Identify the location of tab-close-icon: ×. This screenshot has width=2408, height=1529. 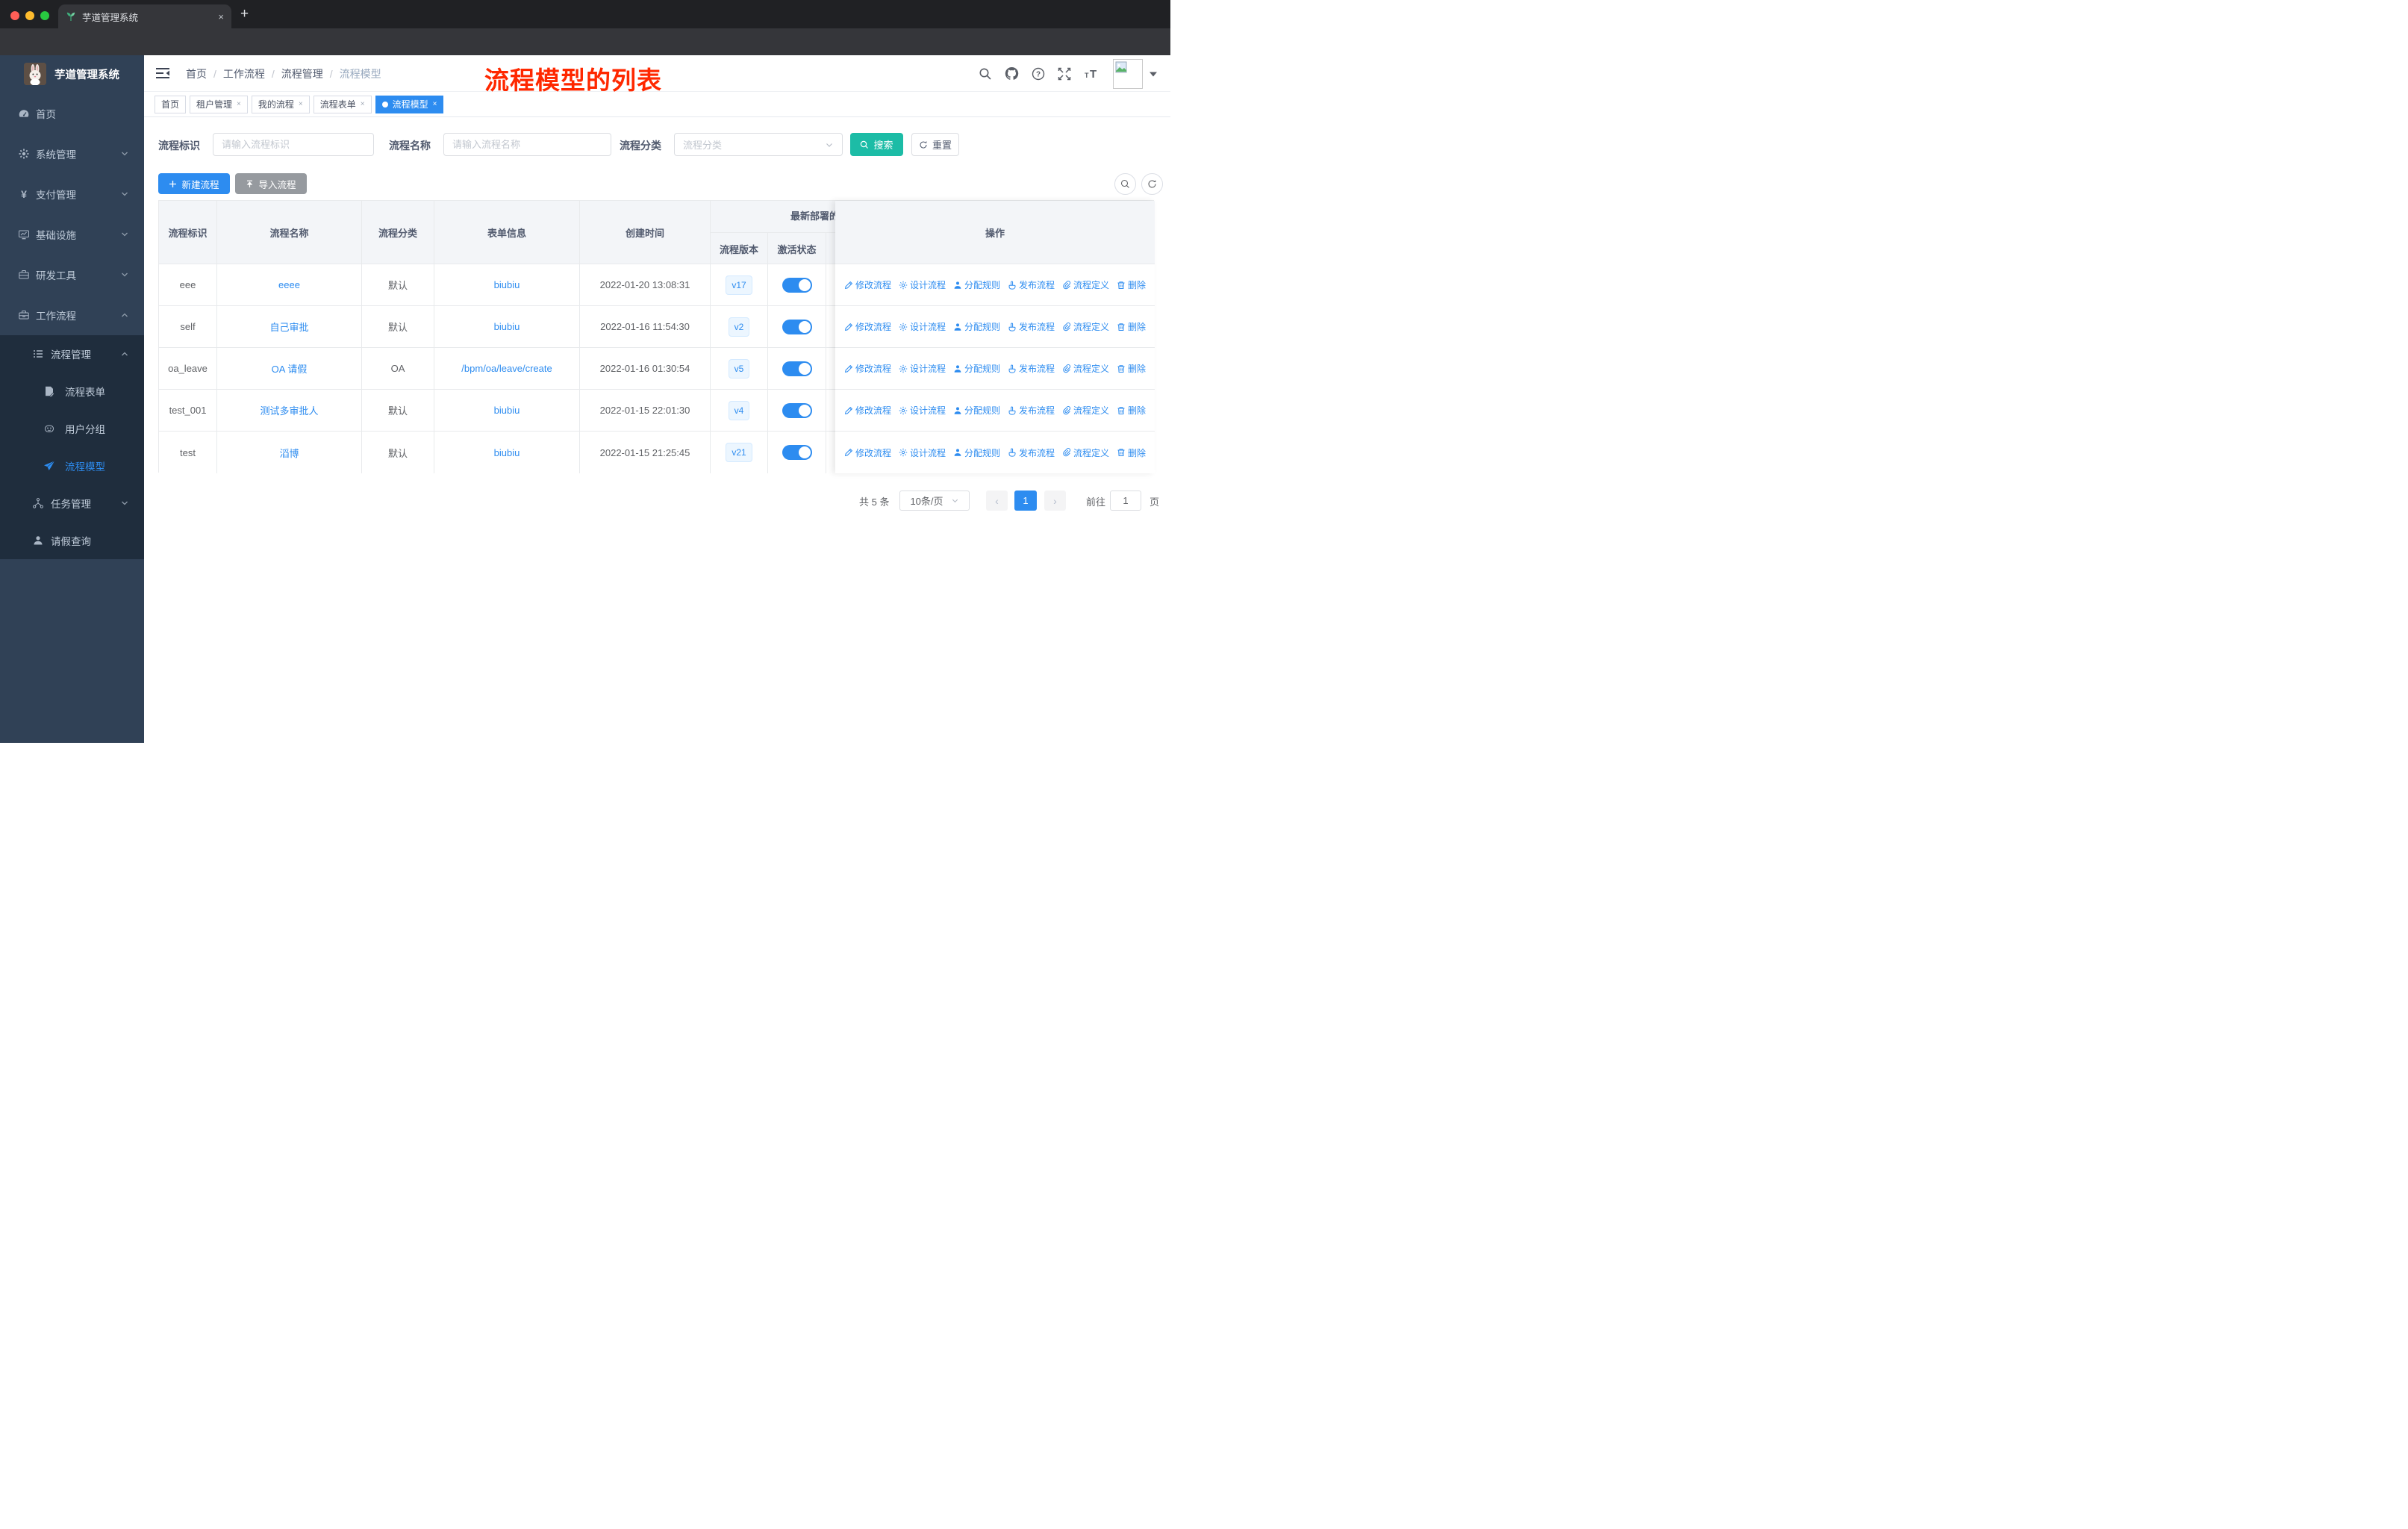
(221, 16).